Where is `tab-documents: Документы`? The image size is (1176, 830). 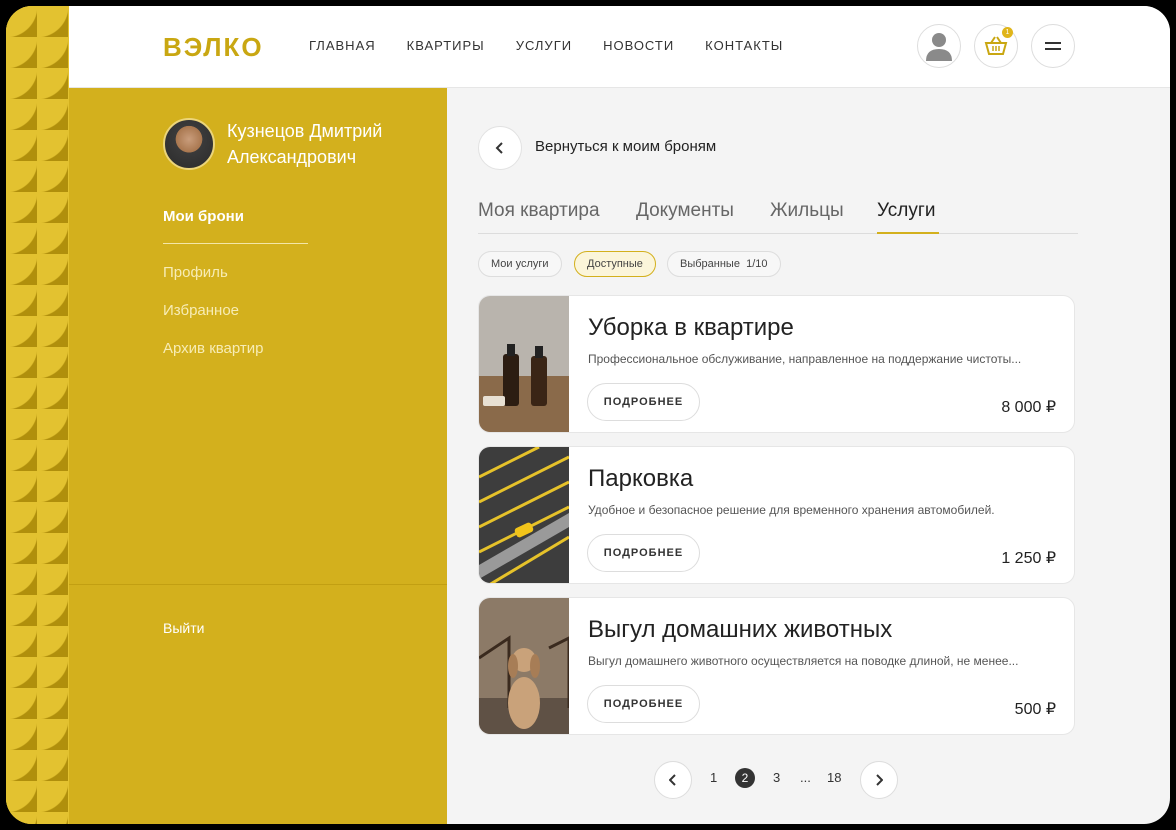 tab-documents: Документы is located at coordinates (685, 211).